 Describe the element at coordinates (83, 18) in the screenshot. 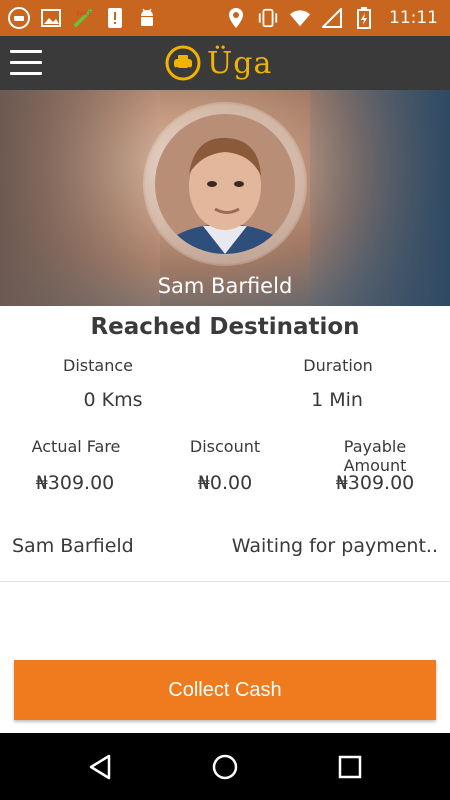

I see `fake-gps-icon: FAKE` at that location.